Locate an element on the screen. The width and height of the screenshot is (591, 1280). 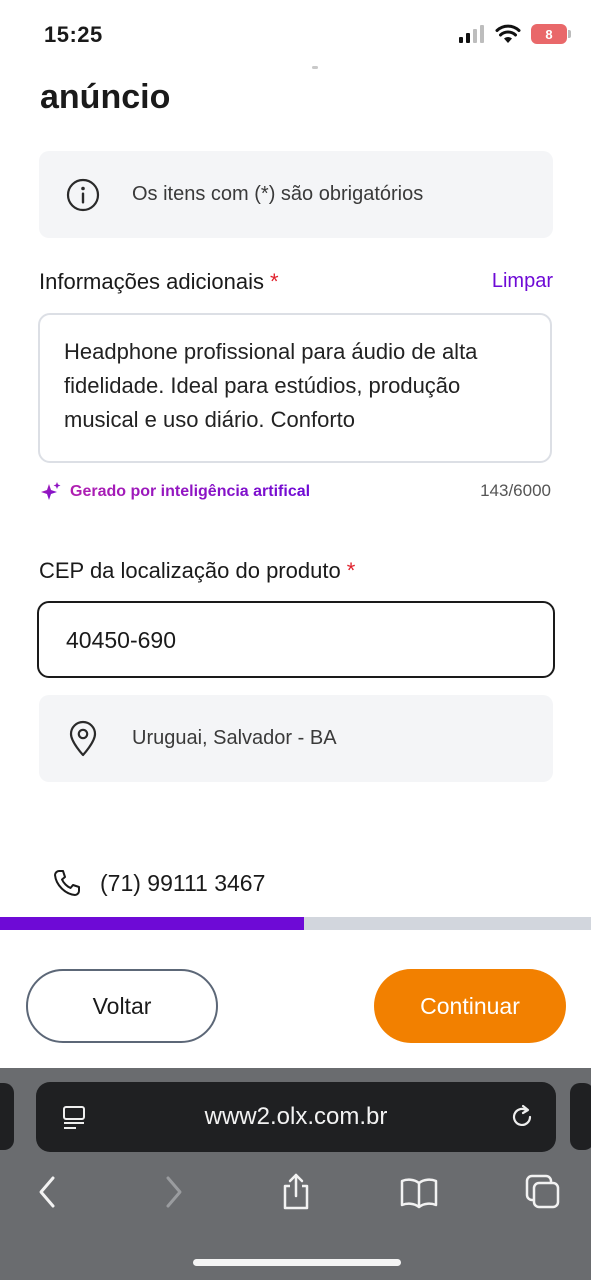
ai-generated-note: Gerado por inteligência artifical is located at coordinates (175, 492).